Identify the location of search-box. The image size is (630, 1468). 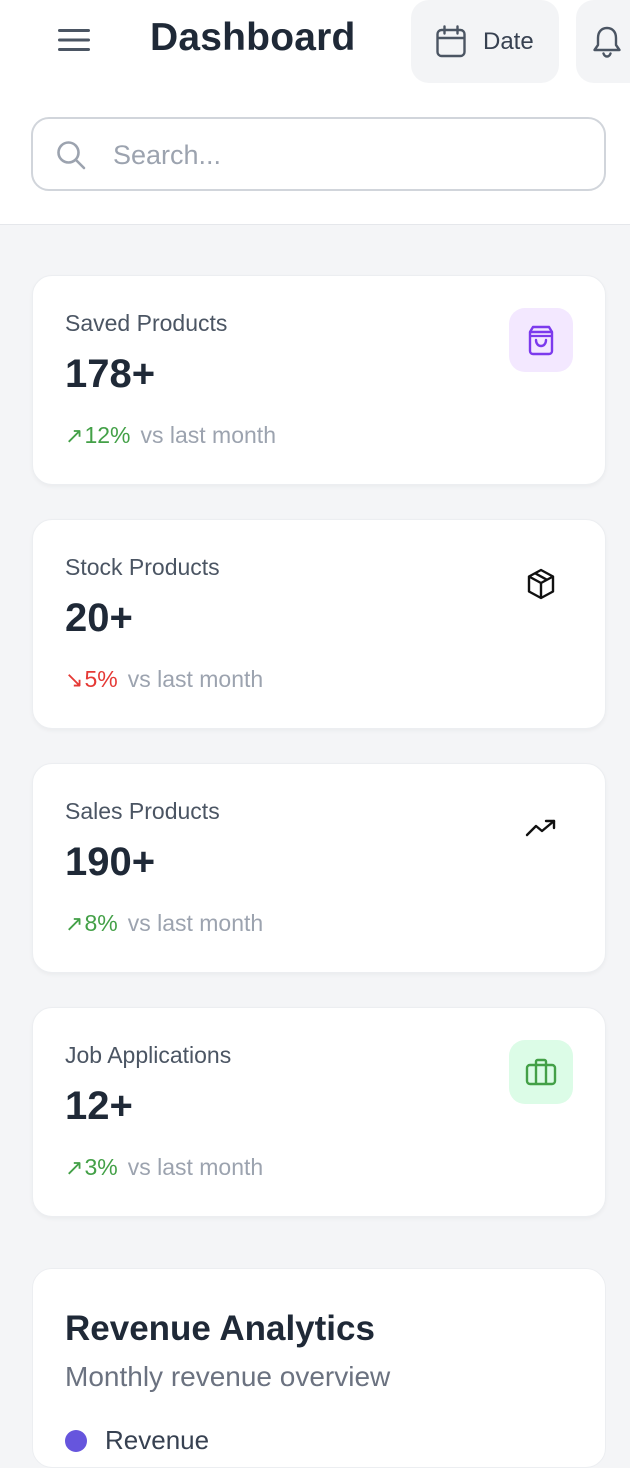
(318, 154).